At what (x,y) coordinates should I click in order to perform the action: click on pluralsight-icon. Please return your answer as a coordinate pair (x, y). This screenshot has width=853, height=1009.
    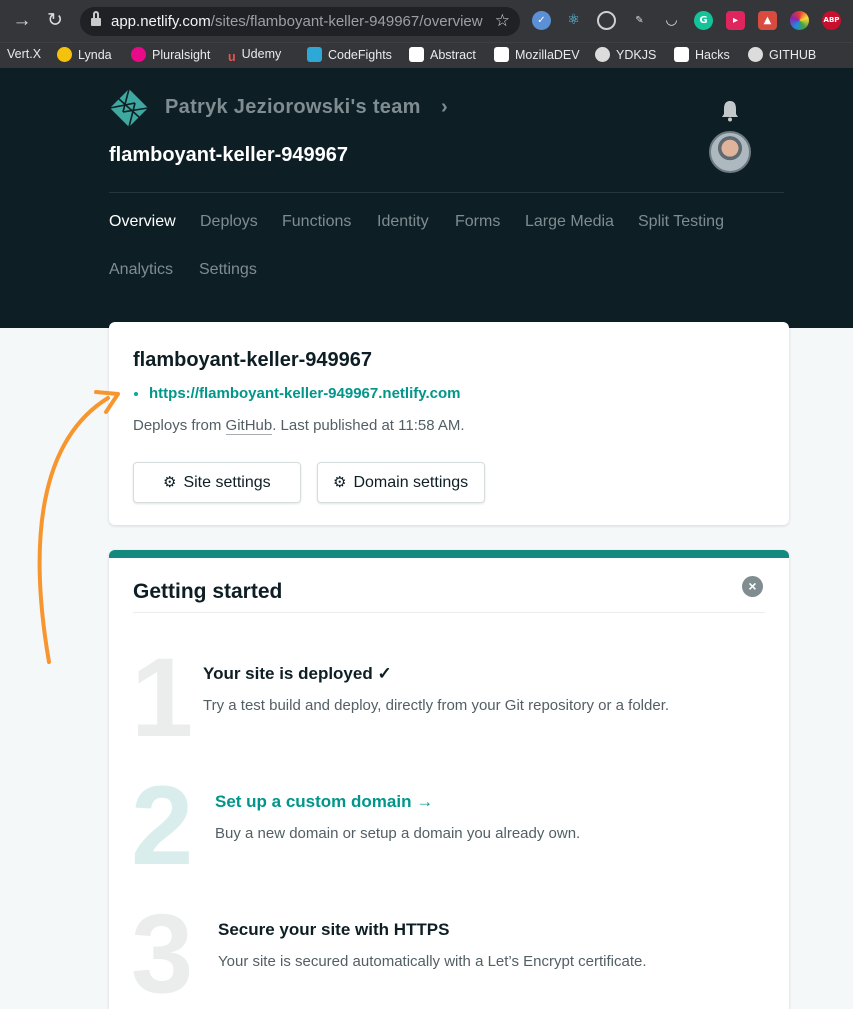
    Looking at the image, I should click on (138, 54).